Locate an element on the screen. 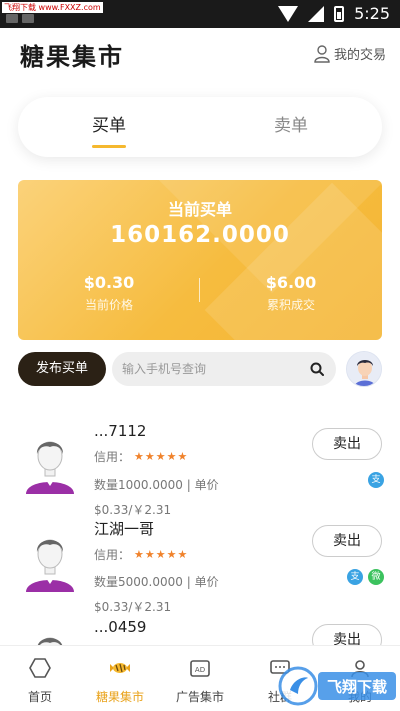  seller-name: ...7112 is located at coordinates (120, 431).